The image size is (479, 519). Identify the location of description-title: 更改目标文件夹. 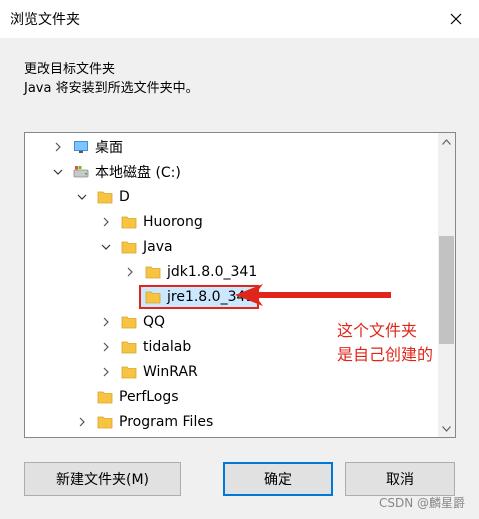
(70, 69).